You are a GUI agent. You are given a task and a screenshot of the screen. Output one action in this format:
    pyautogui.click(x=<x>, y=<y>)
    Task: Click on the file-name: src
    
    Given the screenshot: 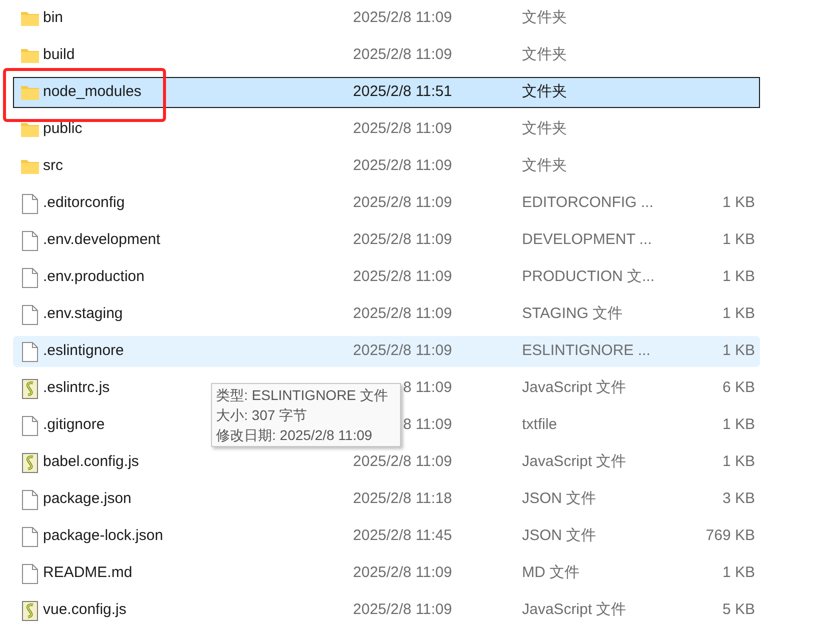 What is the action you would take?
    pyautogui.click(x=53, y=166)
    